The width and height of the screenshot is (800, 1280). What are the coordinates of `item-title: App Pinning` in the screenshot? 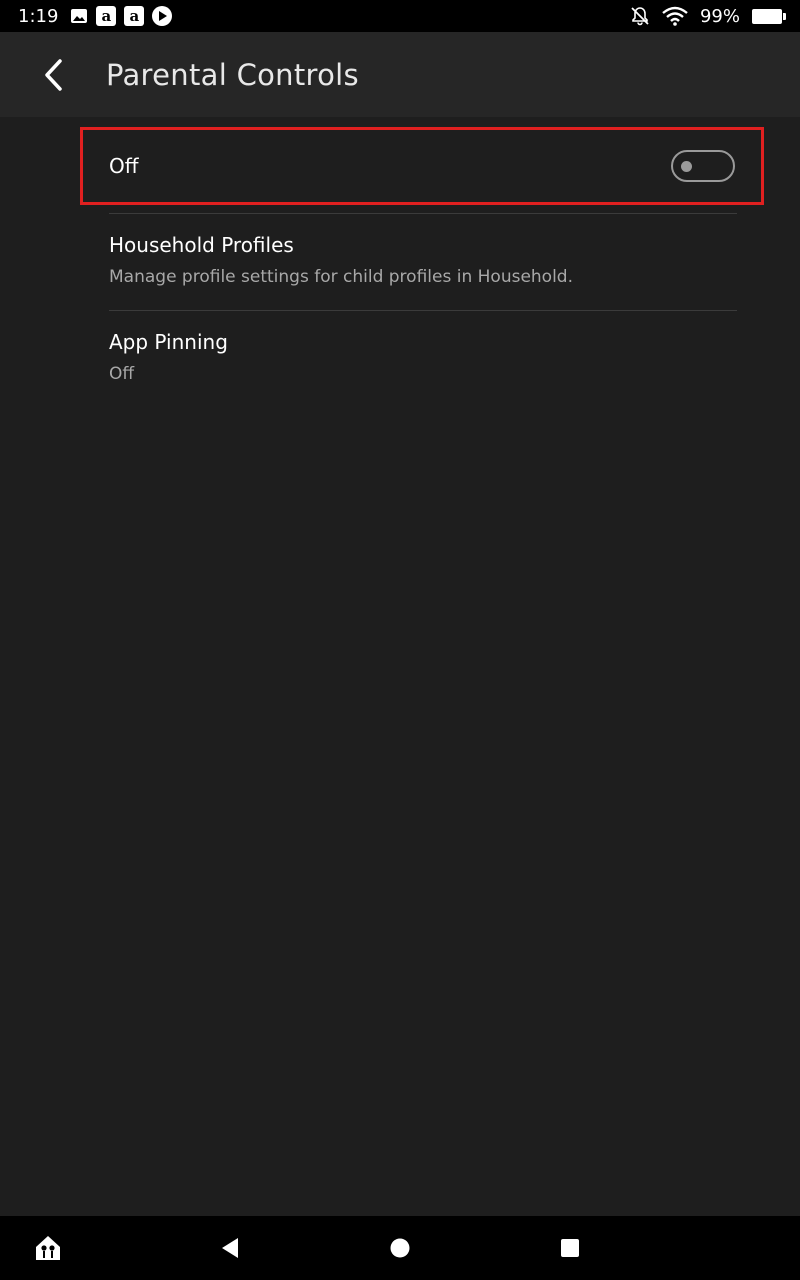 It's located at (168, 342).